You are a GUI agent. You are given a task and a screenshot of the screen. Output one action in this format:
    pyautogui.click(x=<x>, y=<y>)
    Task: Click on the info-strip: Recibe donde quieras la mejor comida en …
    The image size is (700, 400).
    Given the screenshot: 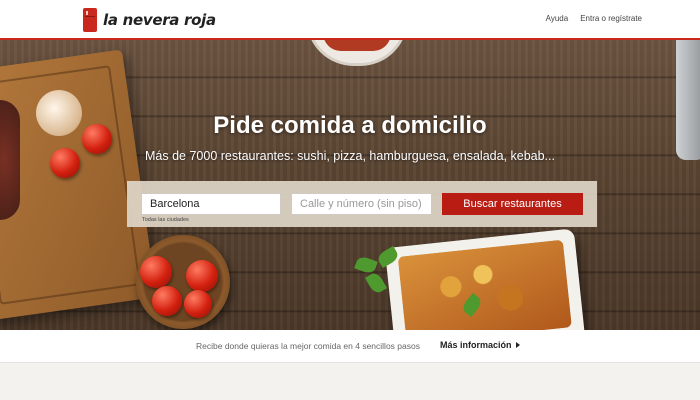 What is the action you would take?
    pyautogui.click(x=350, y=346)
    